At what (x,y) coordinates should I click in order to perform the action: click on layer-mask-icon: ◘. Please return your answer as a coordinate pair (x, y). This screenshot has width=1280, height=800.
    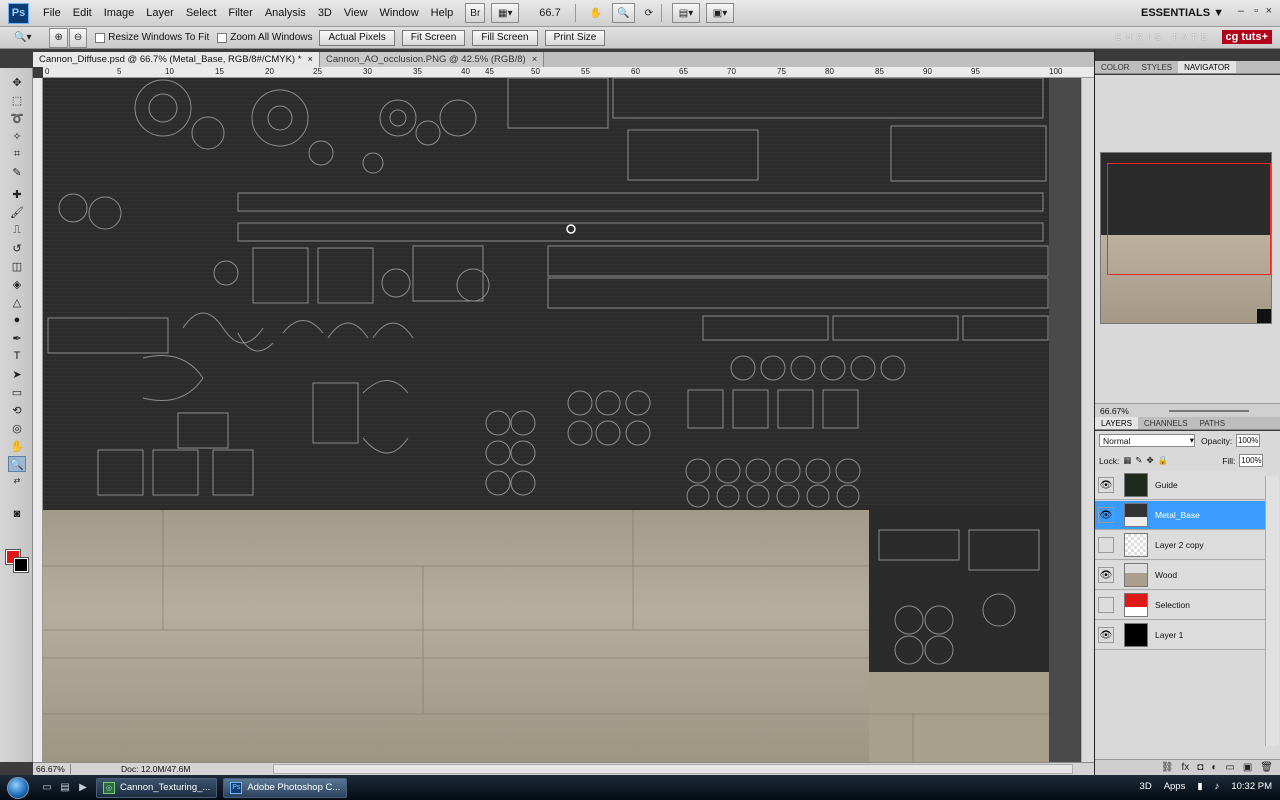
    Looking at the image, I should click on (1200, 767).